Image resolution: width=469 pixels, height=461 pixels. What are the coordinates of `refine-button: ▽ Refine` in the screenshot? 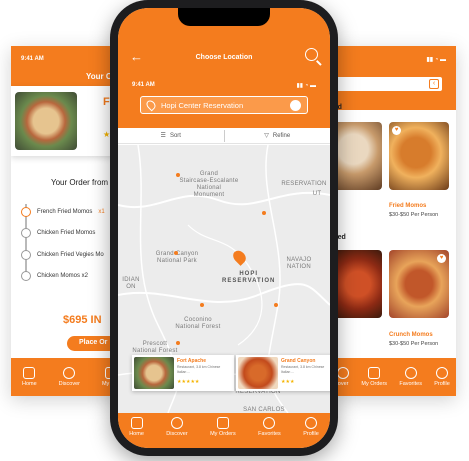 It's located at (278, 135).